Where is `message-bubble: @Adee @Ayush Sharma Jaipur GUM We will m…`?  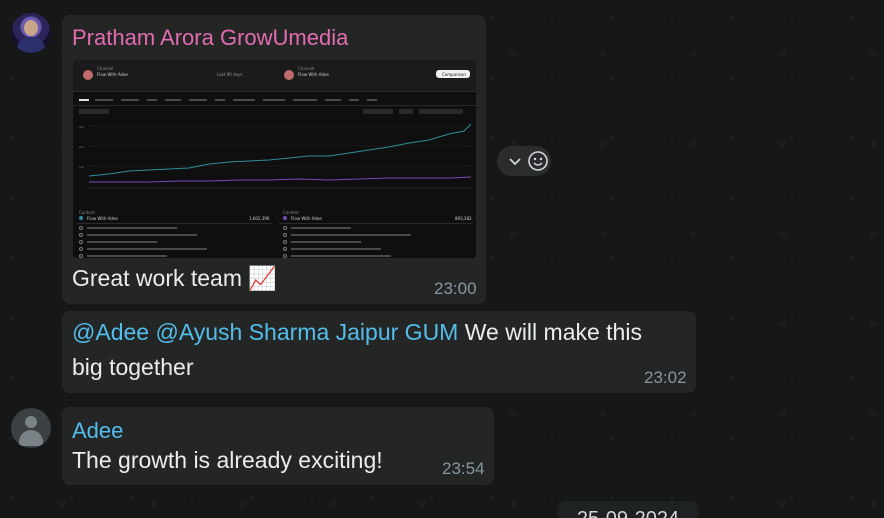
message-bubble: @Adee @Ayush Sharma Jaipur GUM We will m… is located at coordinates (379, 352).